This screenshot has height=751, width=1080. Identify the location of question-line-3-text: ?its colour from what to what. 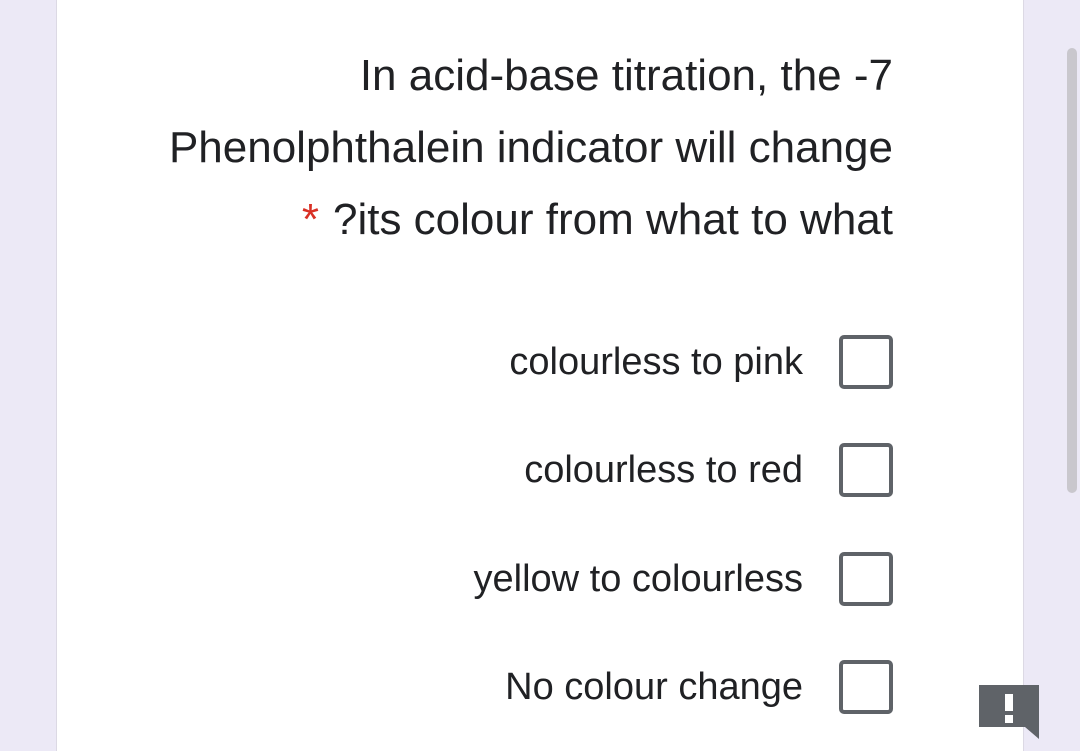
(612, 219).